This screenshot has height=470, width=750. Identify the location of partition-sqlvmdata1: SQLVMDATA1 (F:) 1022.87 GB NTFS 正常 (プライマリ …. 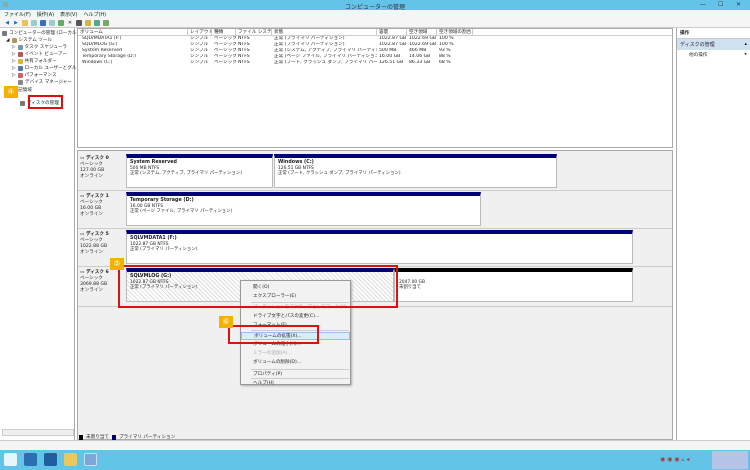
(379, 247).